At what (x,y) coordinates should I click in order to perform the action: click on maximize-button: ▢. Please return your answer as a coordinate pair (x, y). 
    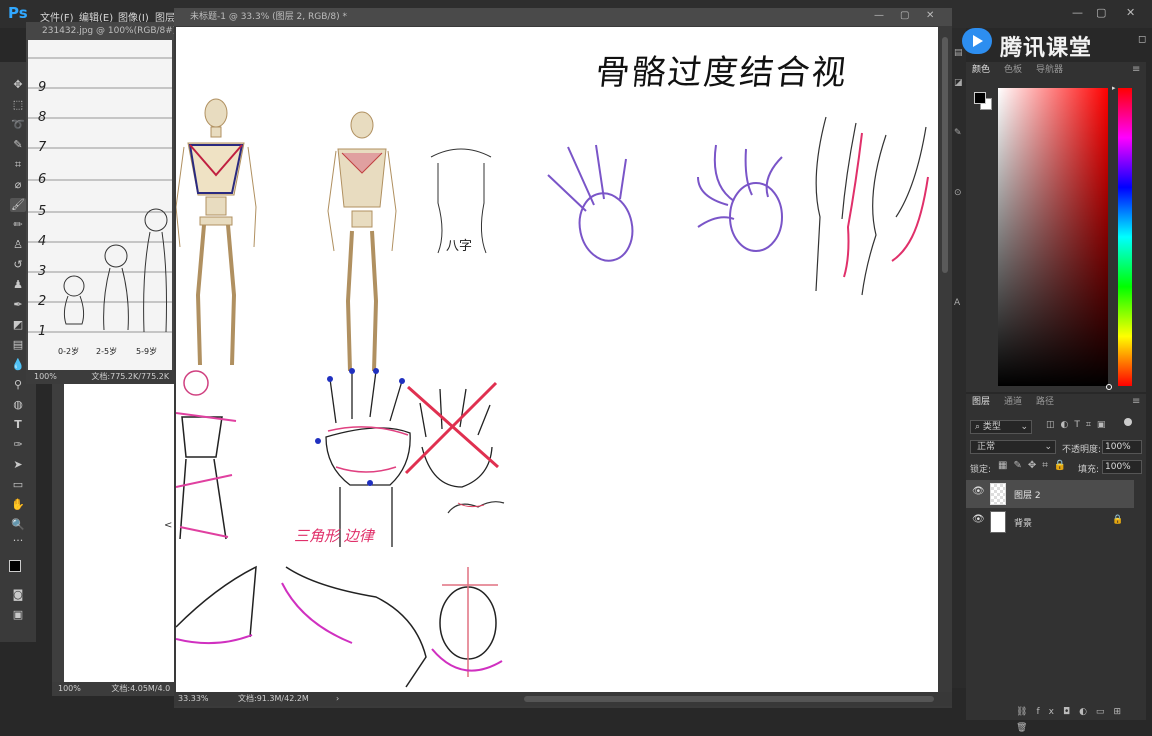
    Looking at the image, I should click on (1101, 12).